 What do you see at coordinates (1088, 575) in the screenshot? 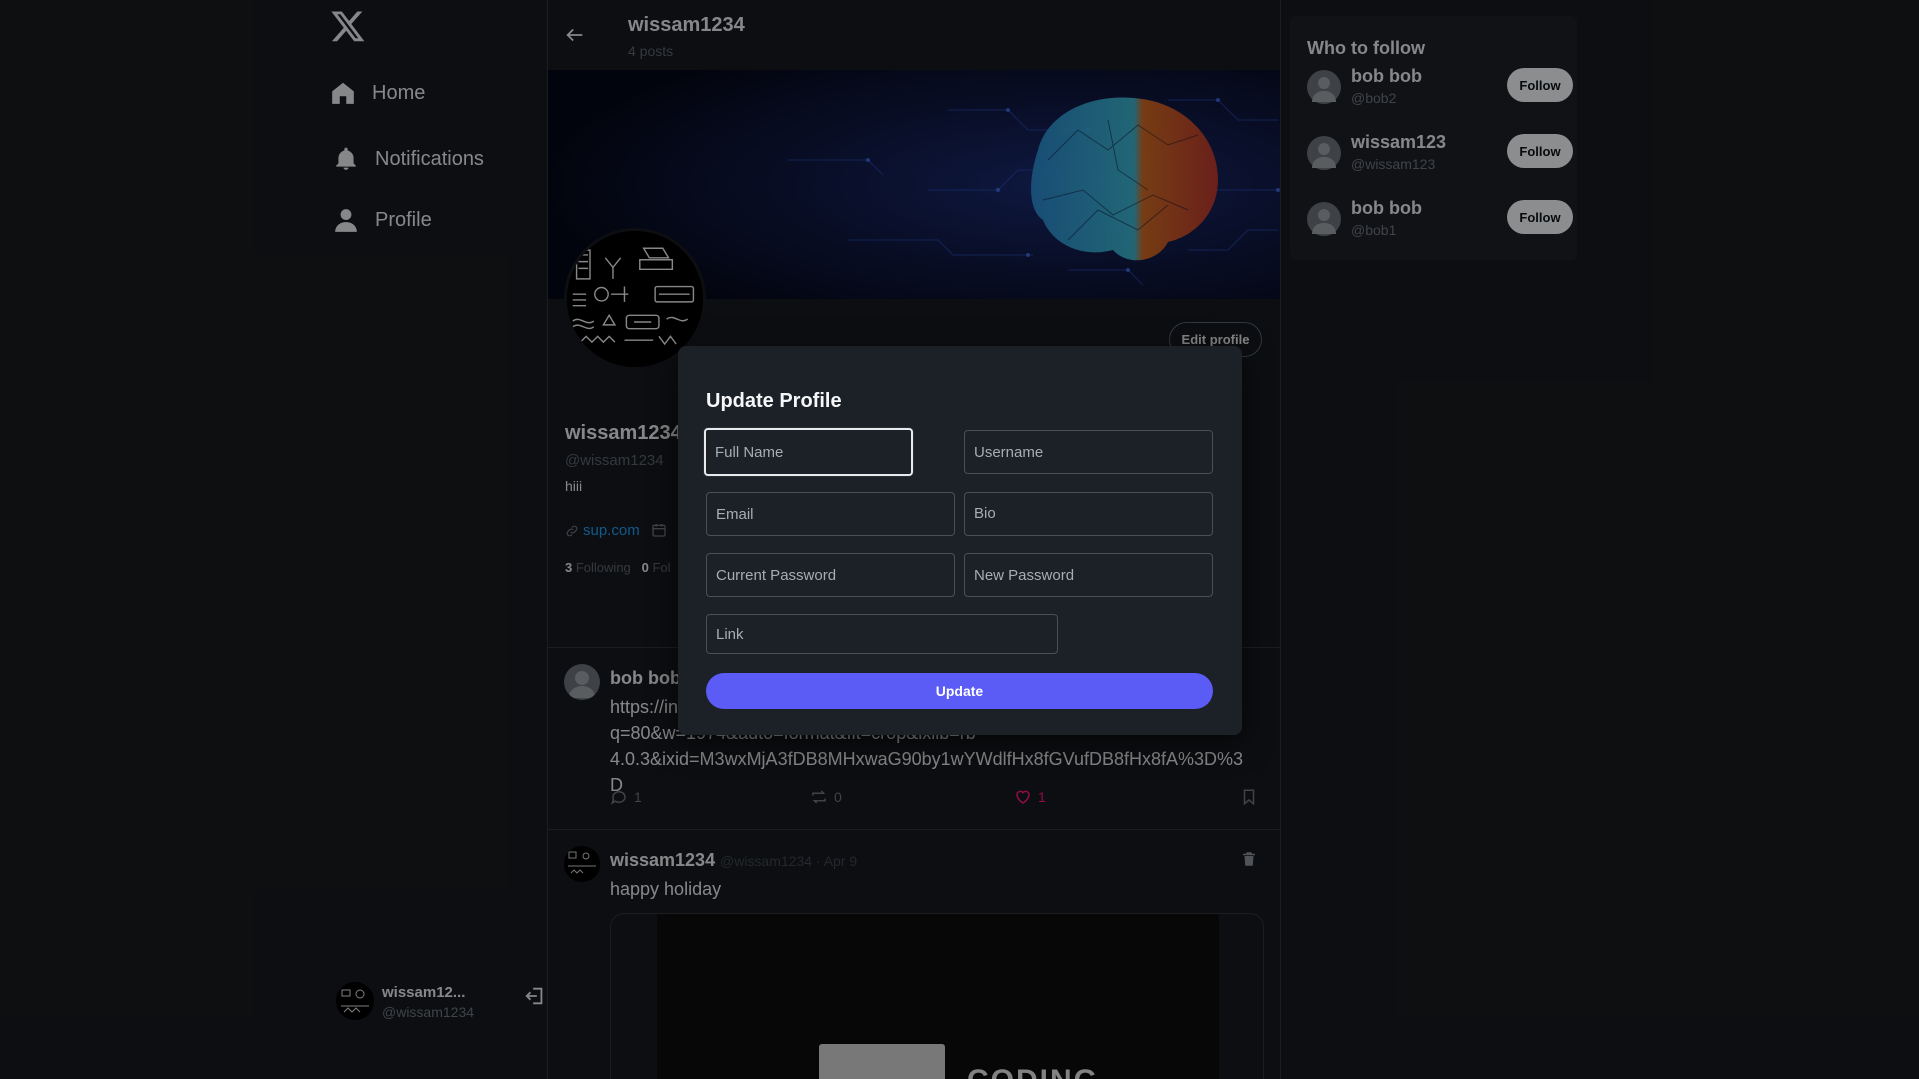
I see `new-password-input` at bounding box center [1088, 575].